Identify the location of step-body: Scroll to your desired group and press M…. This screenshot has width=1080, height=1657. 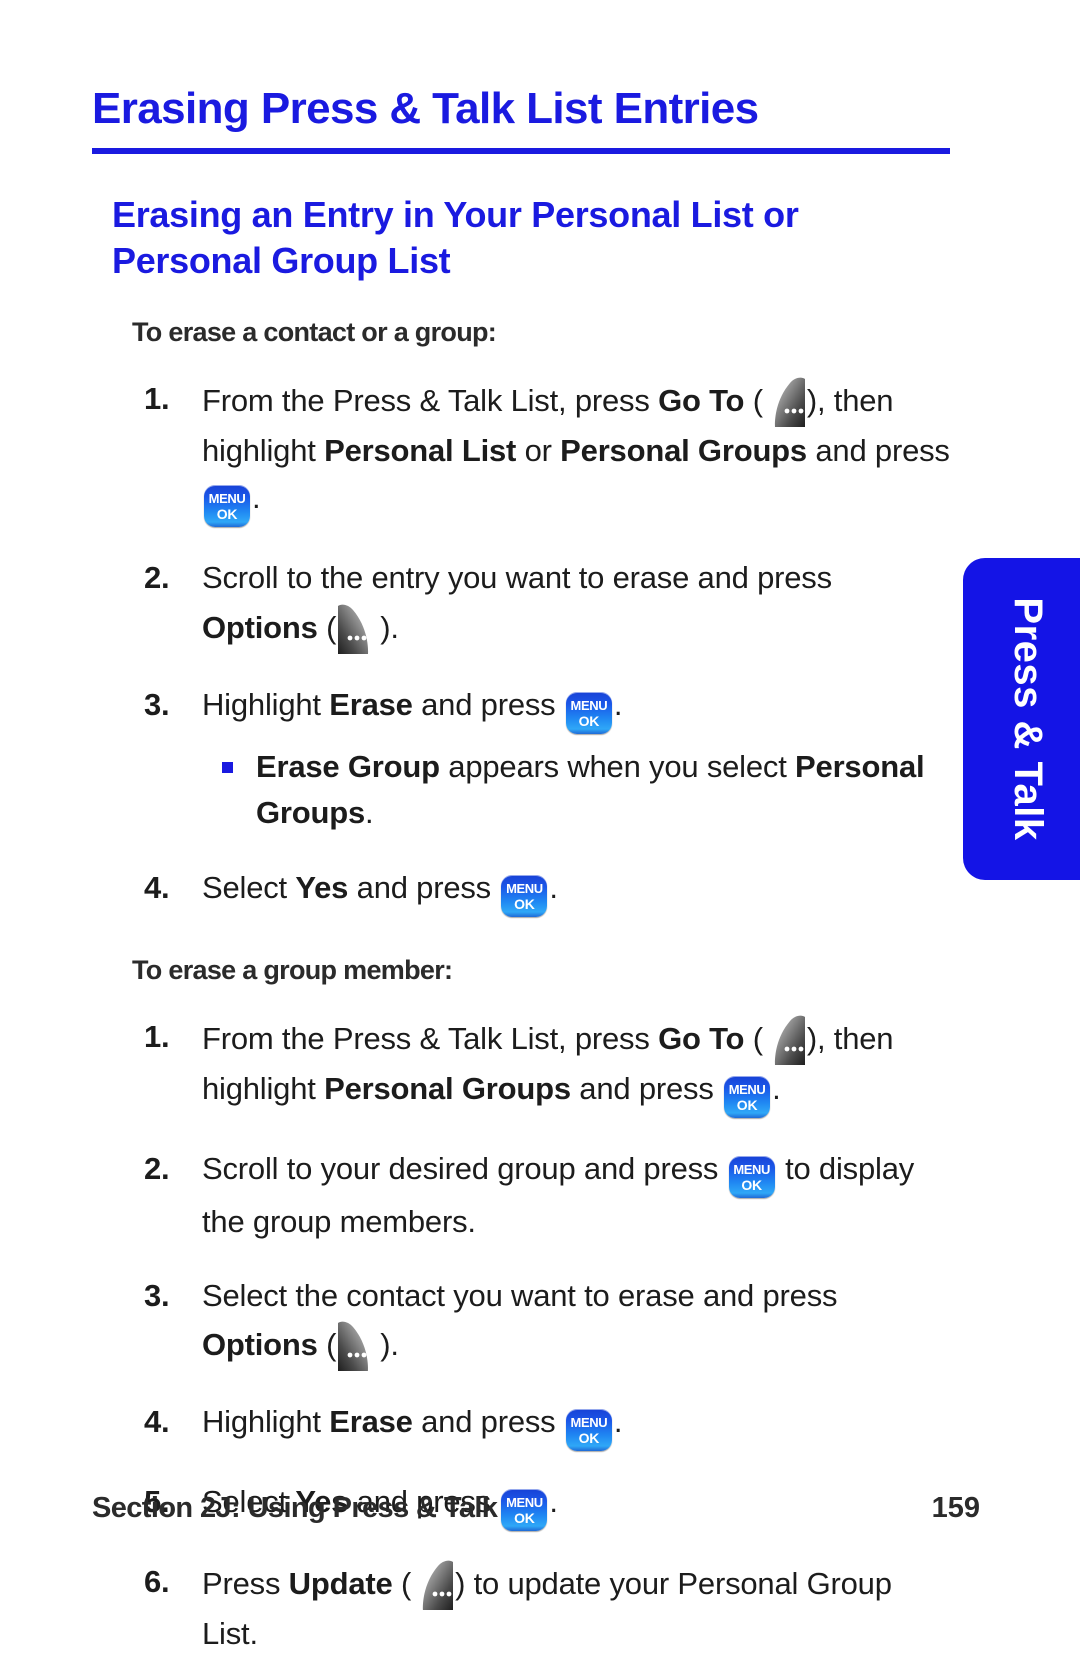
(558, 1195).